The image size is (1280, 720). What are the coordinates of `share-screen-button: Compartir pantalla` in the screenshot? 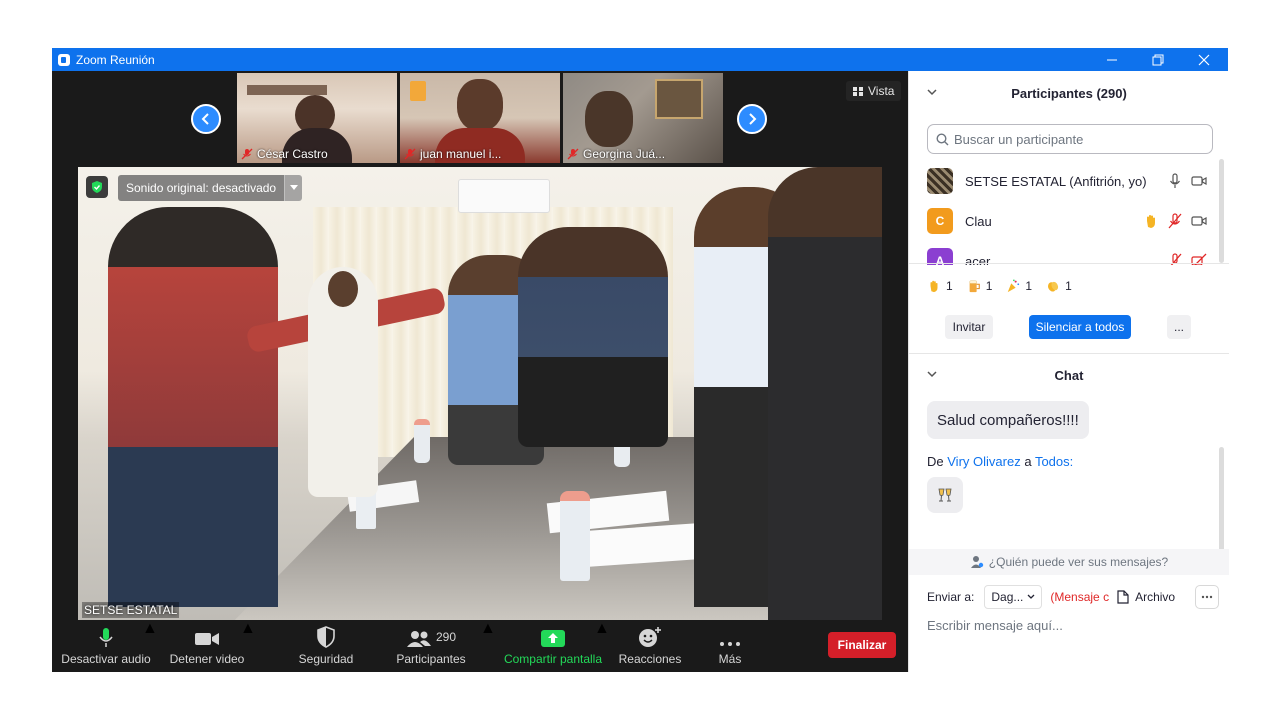 It's located at (553, 646).